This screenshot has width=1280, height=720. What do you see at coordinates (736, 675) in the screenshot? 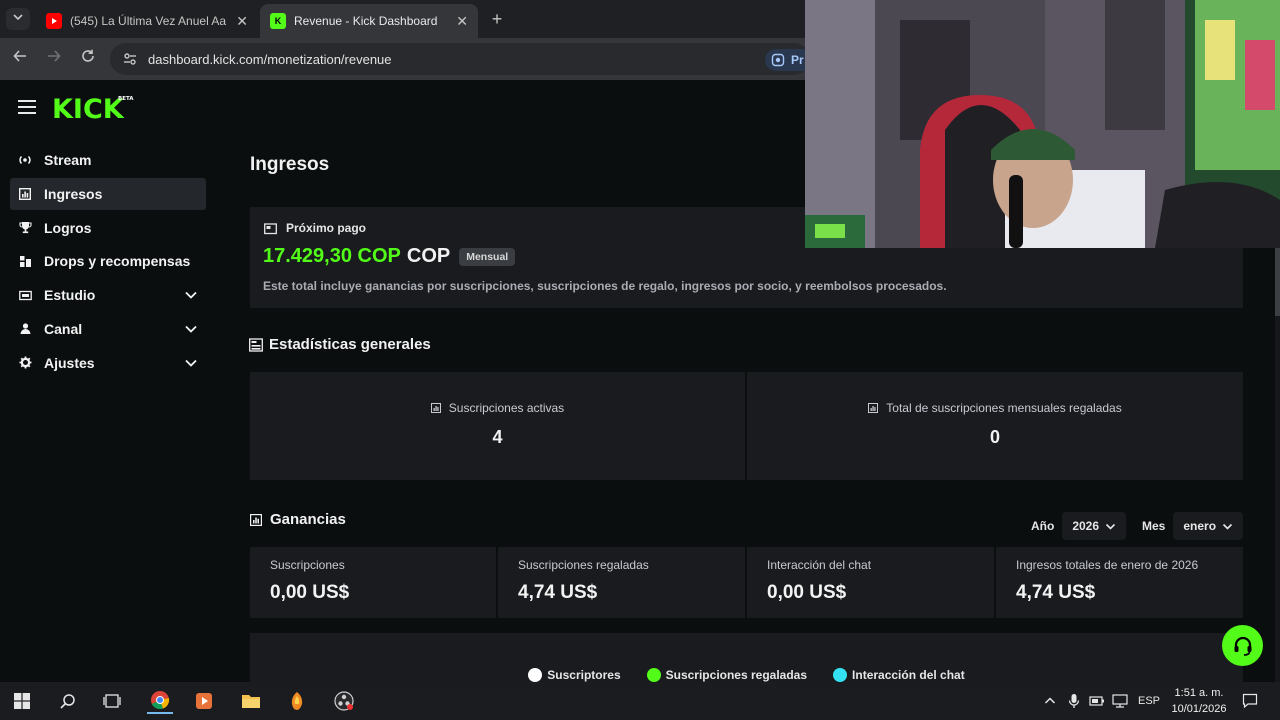
I see `legend-label: Suscripciones regaladas` at bounding box center [736, 675].